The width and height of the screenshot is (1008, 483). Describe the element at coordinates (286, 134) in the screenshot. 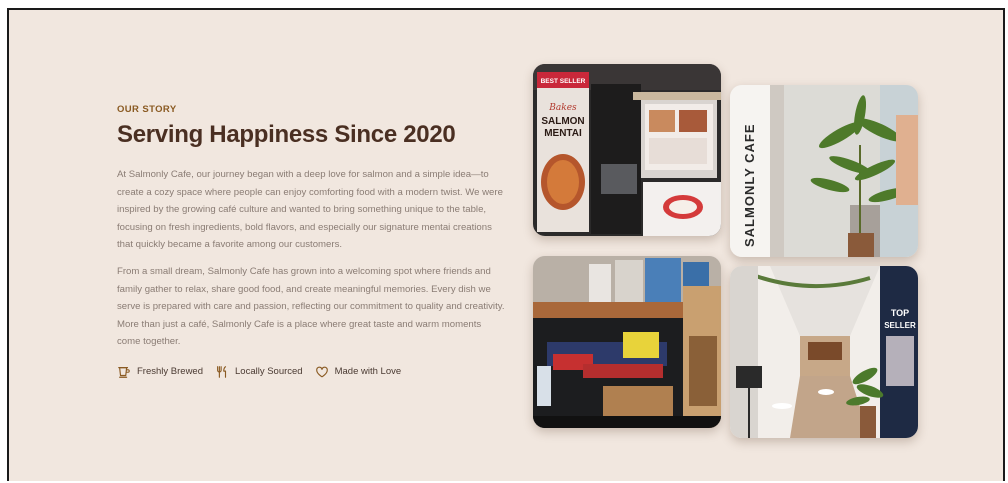

I see `section-title: Serving Happiness Since 2020` at that location.